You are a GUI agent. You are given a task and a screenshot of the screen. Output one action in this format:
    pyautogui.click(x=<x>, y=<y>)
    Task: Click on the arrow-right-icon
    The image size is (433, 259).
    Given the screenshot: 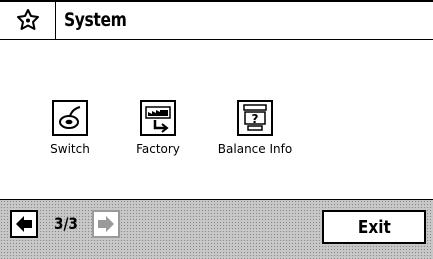 What is the action you would take?
    pyautogui.click(x=106, y=224)
    